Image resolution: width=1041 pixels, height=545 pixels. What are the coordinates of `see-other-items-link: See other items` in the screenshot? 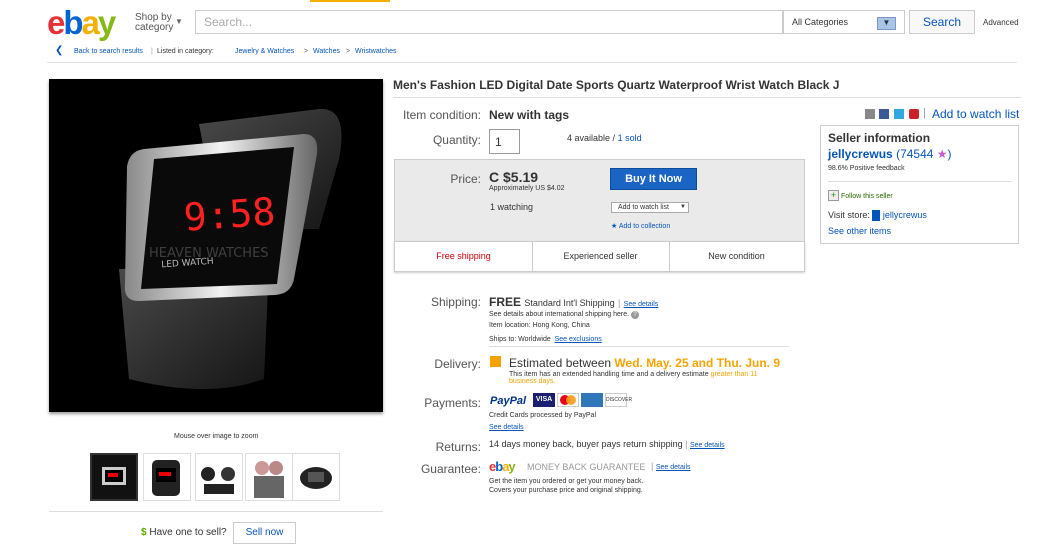 It's located at (859, 231).